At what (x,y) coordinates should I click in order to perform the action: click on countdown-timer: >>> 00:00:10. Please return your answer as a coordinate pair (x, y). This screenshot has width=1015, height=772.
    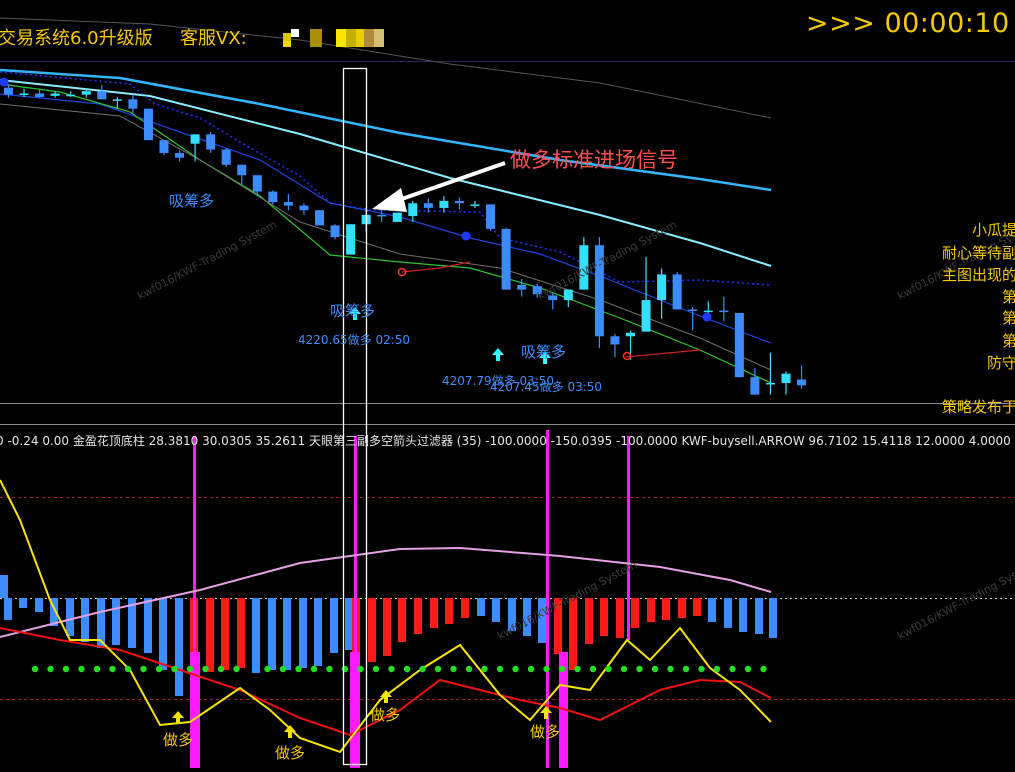
    Looking at the image, I should click on (908, 23).